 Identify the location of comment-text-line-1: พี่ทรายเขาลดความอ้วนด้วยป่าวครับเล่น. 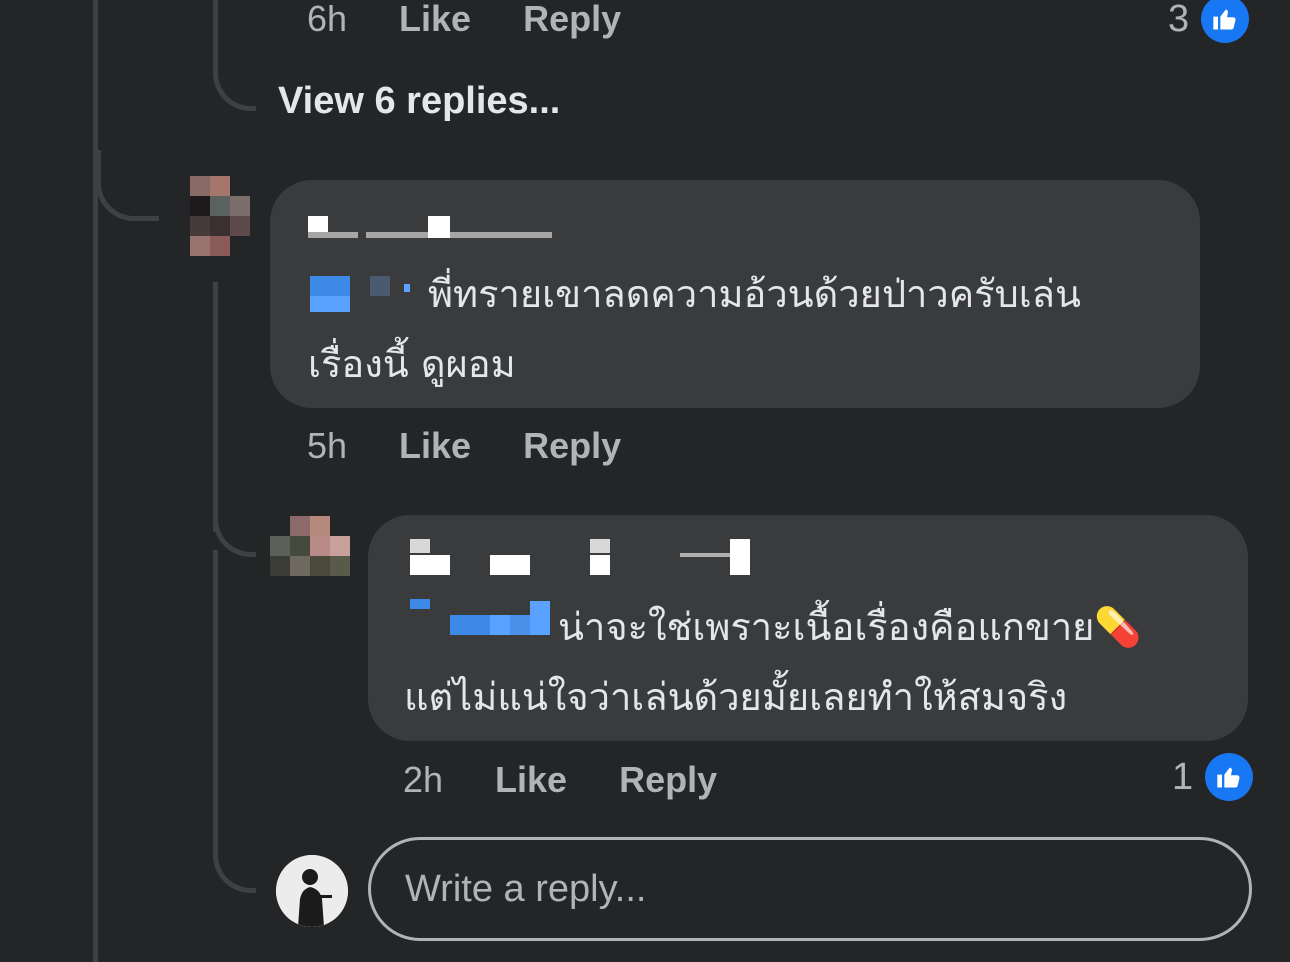
(754, 294).